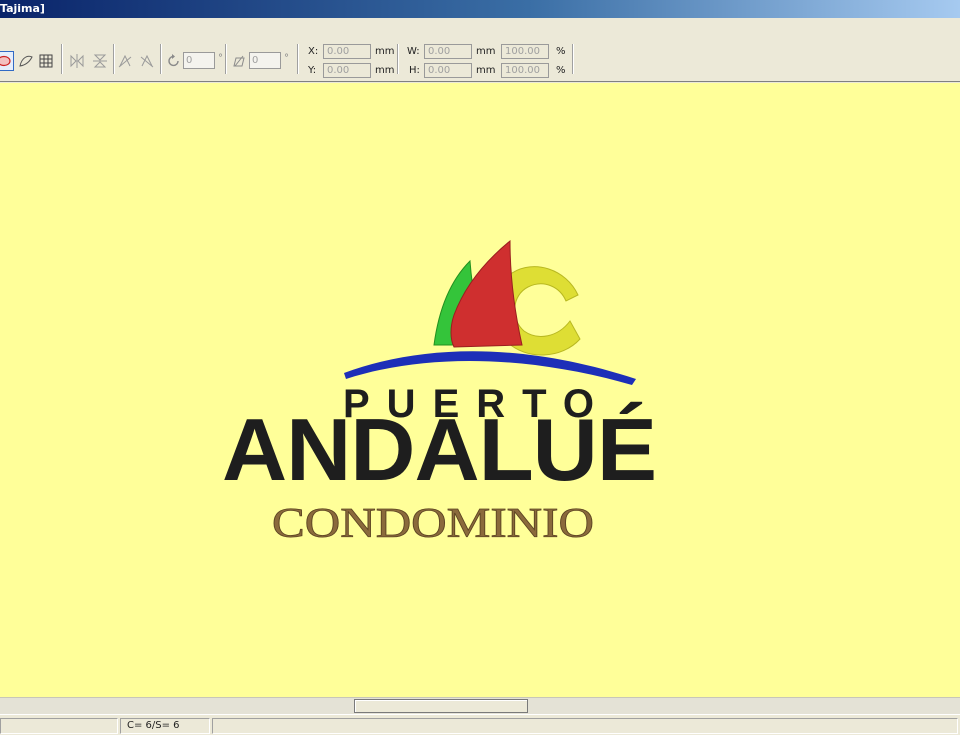 Image resolution: width=960 pixels, height=735 pixels. Describe the element at coordinates (199, 60) in the screenshot. I see `rotate-angle-input: 0` at that location.